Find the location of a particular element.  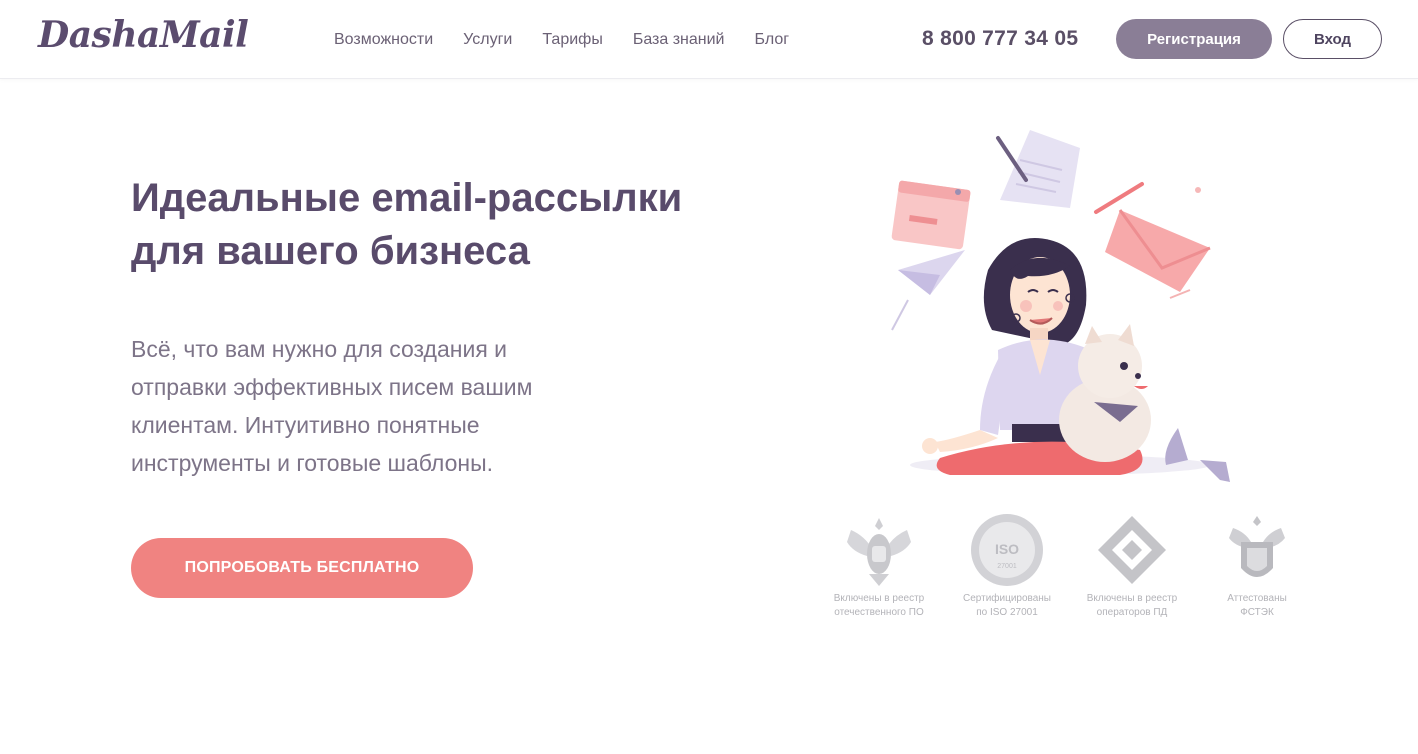

high-heels-icon is located at coordinates (1197, 455).